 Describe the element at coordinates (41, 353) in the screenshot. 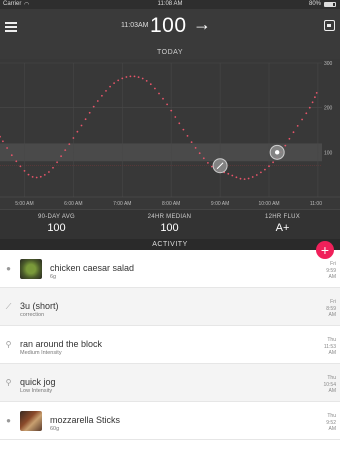

I see `activity-sub: Medium Intensity` at that location.